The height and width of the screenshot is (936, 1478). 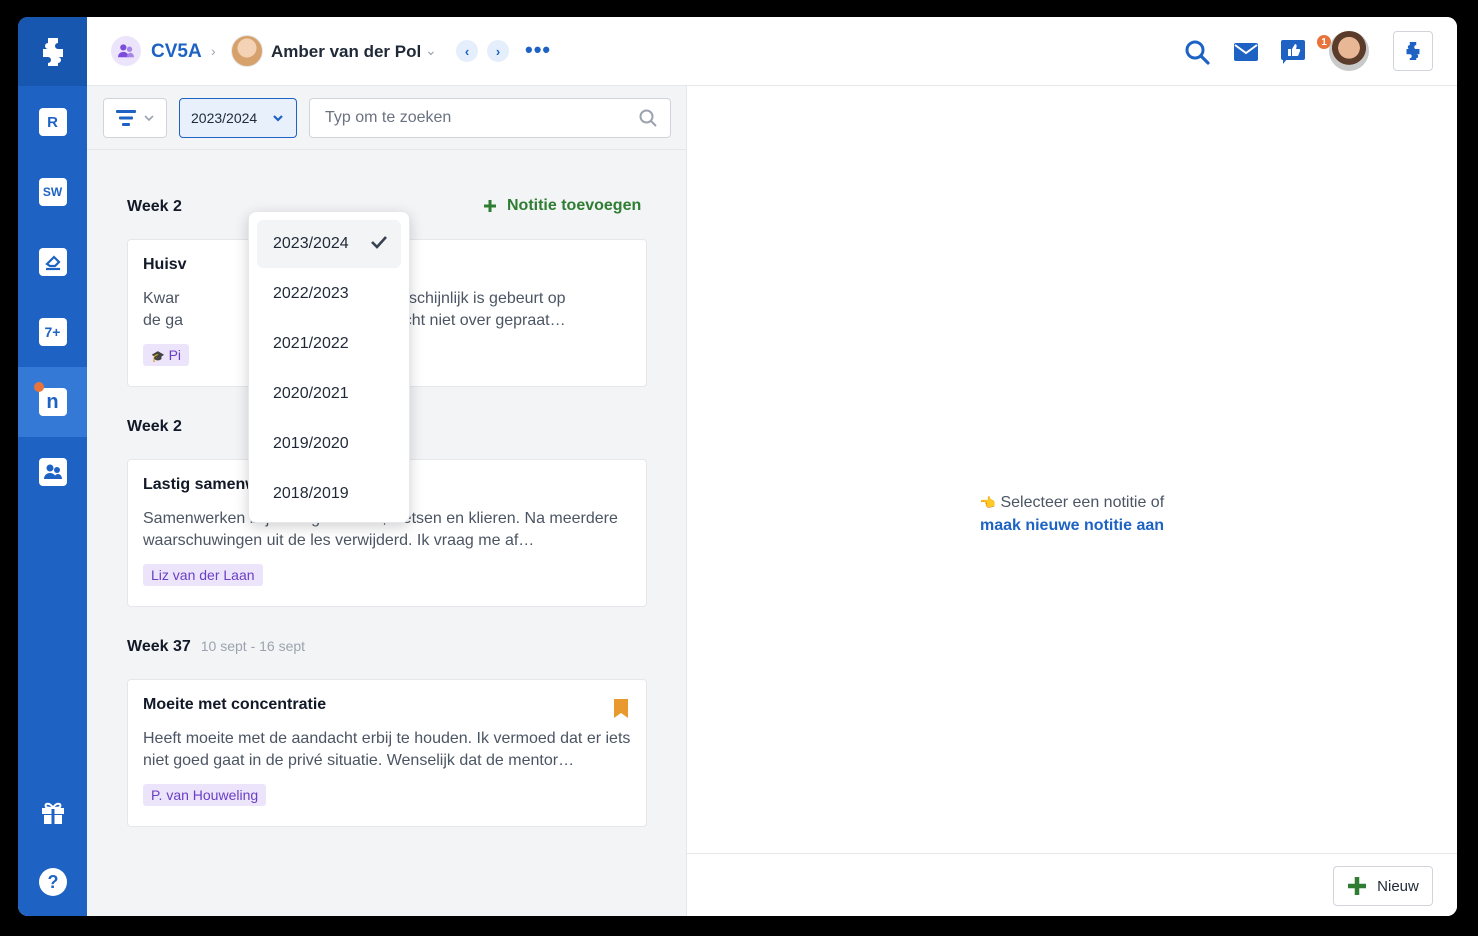 I want to click on note-tags: Liz van der Laan, so click(x=387, y=575).